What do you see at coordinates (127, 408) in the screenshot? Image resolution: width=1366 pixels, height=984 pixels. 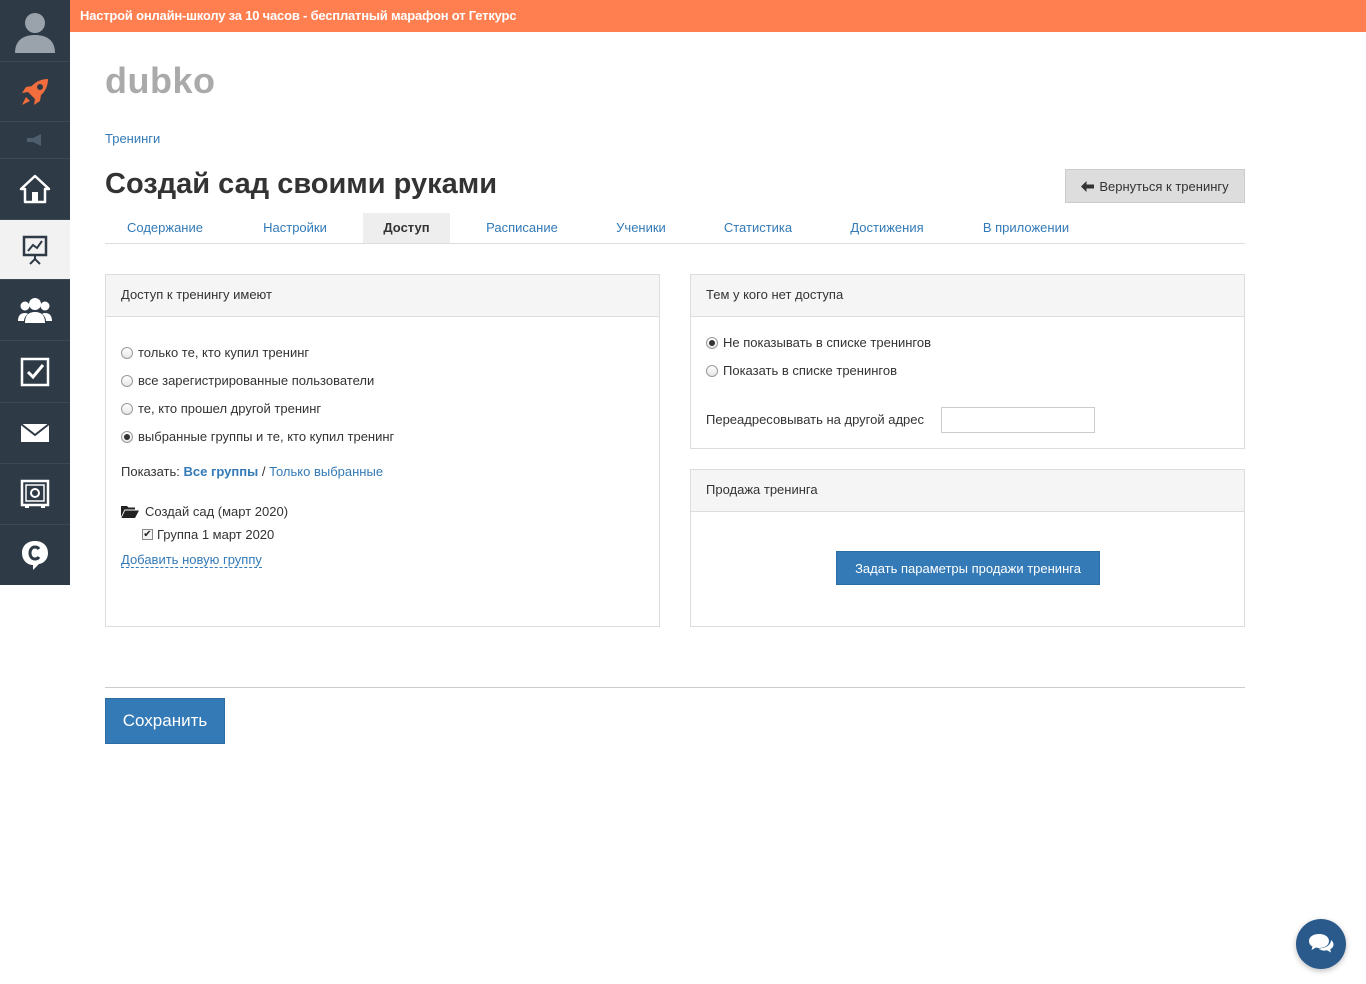 I see `access-radio-other-training` at bounding box center [127, 408].